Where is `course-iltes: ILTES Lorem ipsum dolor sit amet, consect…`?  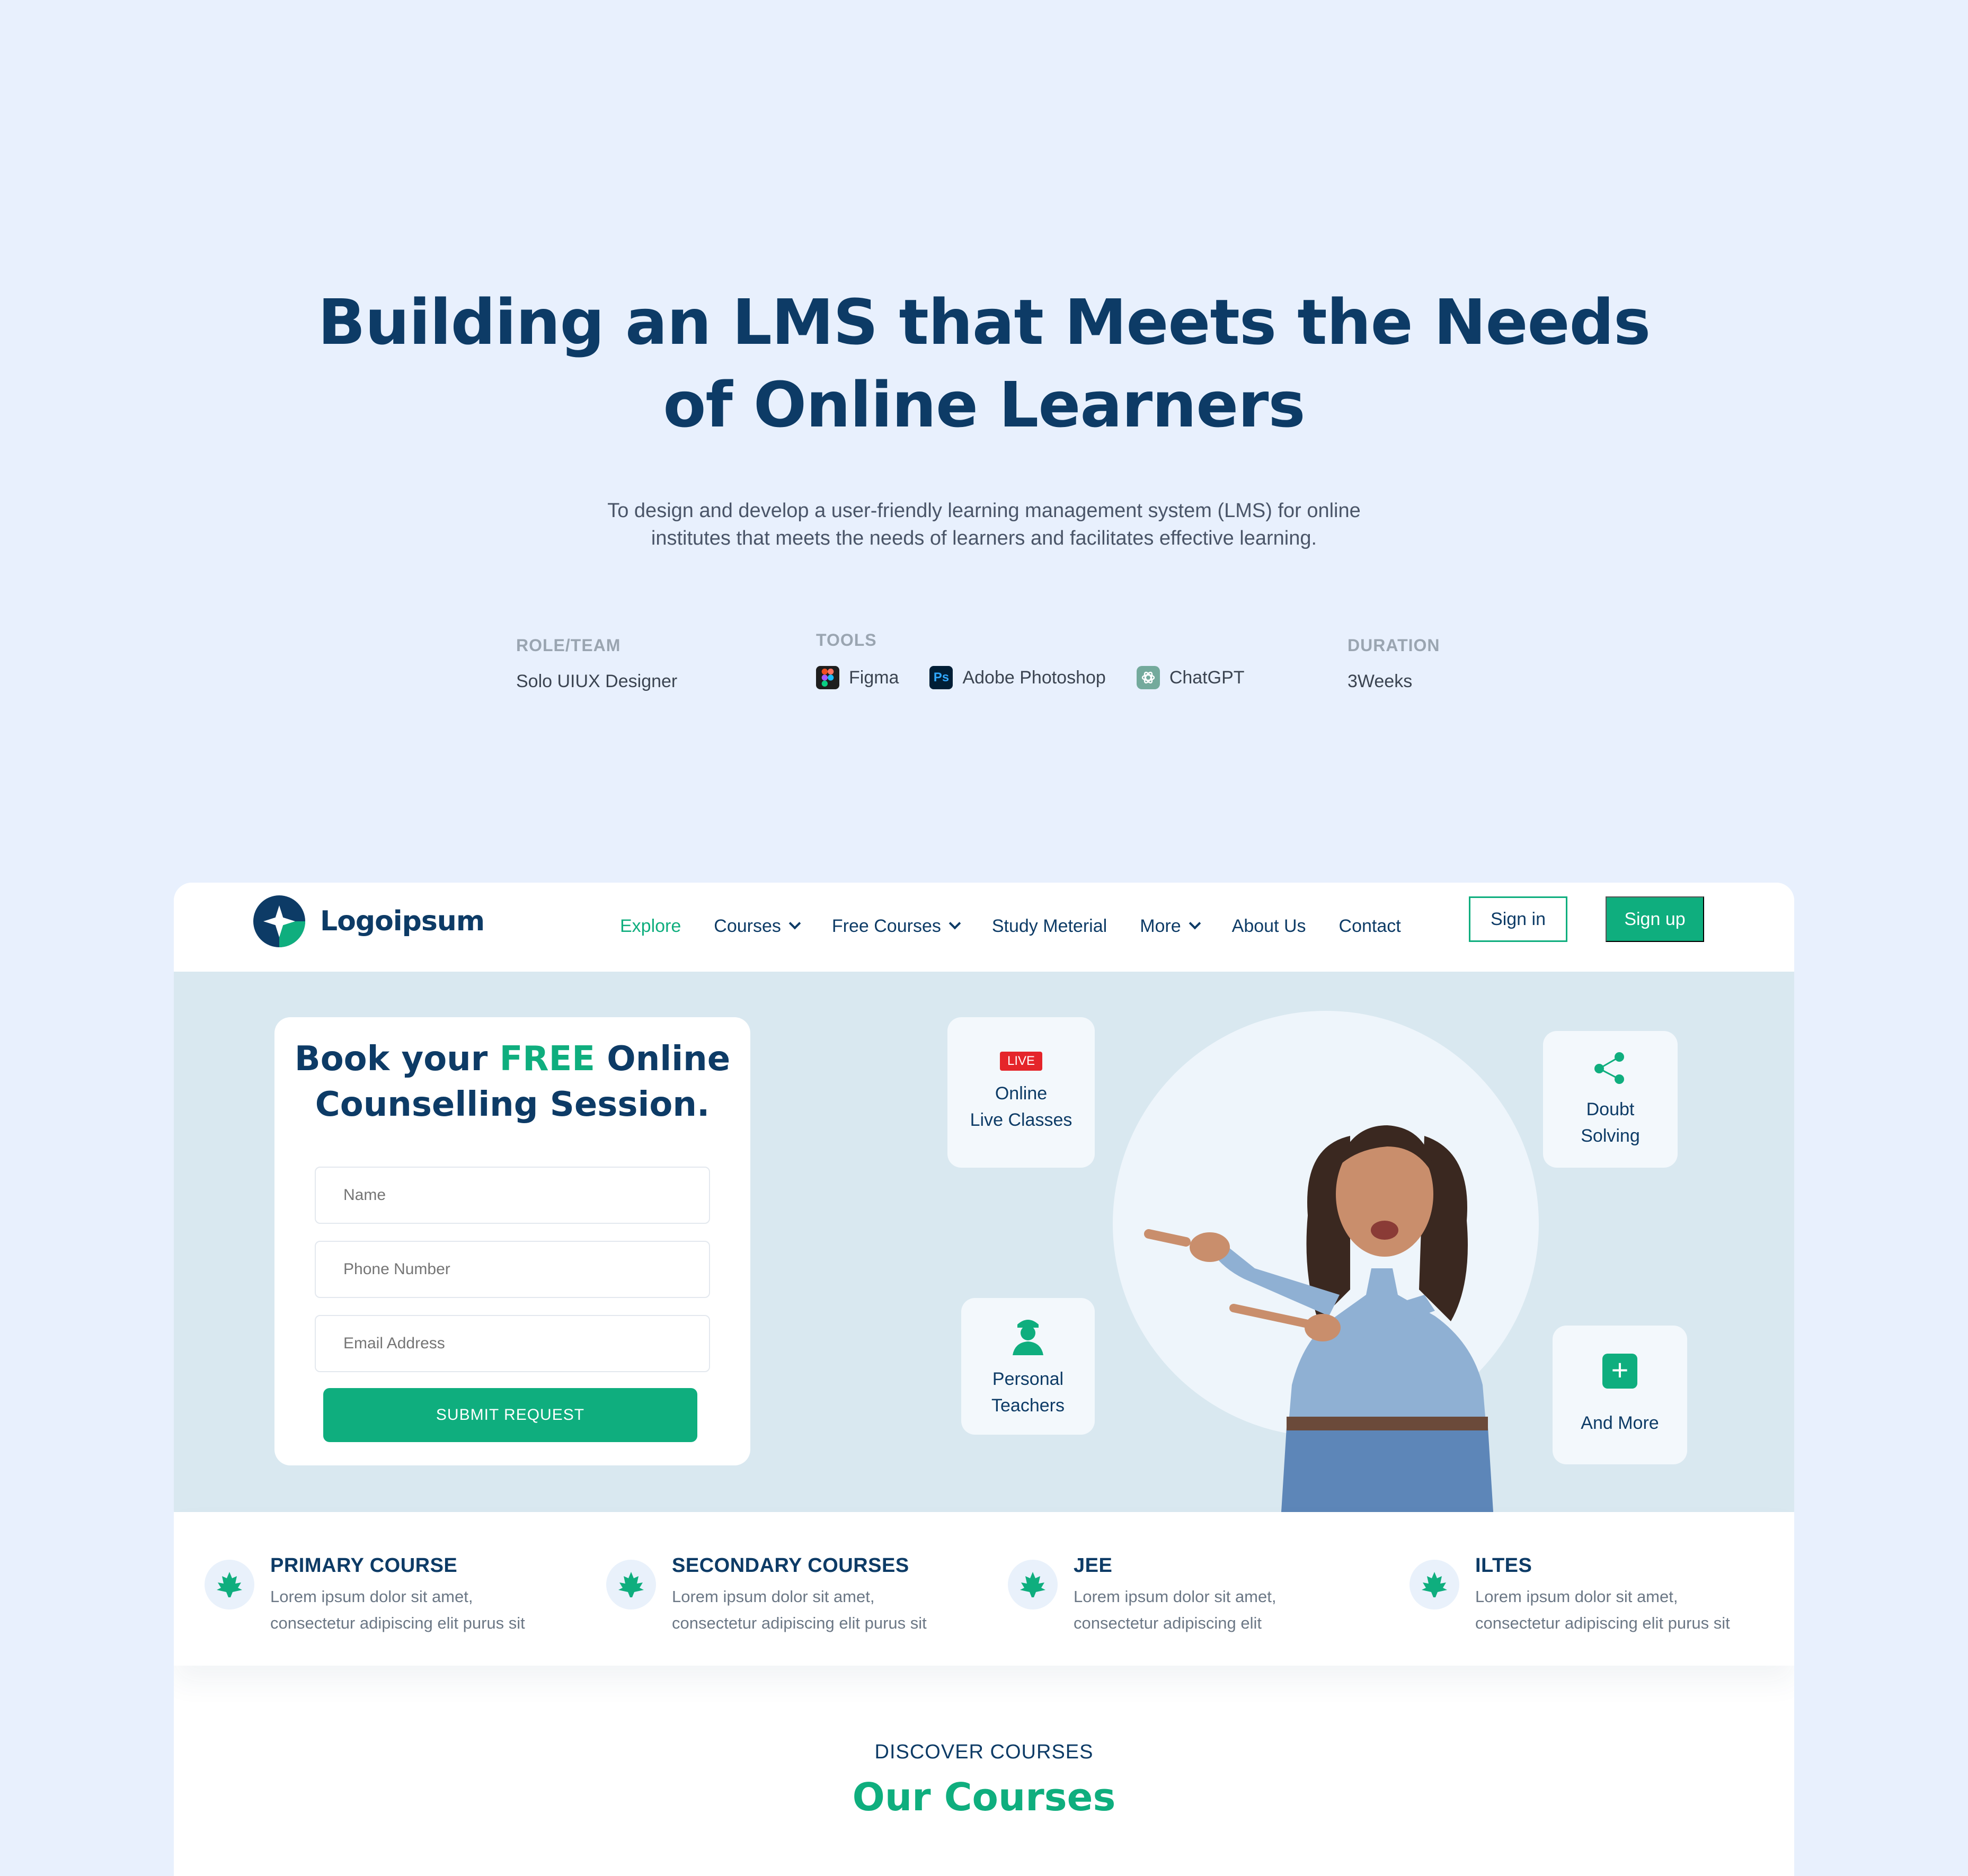 course-iltes: ILTES Lorem ipsum dolor sit amet, consect… is located at coordinates (1569, 1596).